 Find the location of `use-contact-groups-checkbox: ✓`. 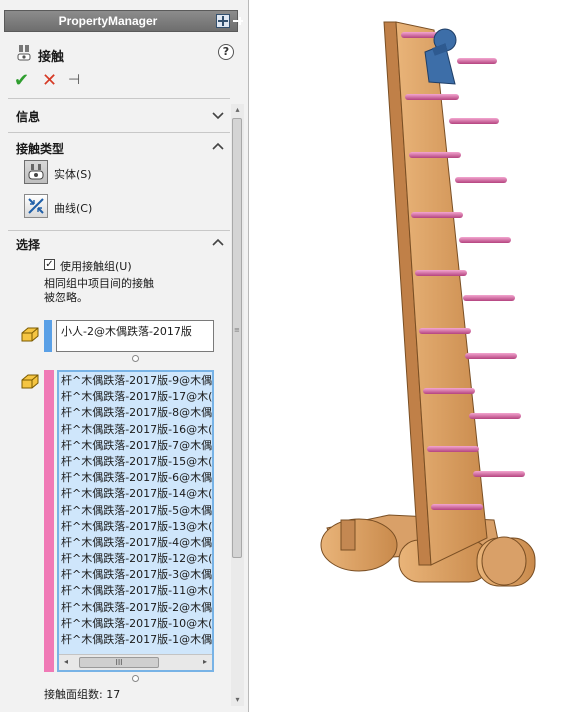

use-contact-groups-checkbox: ✓ is located at coordinates (49, 264).